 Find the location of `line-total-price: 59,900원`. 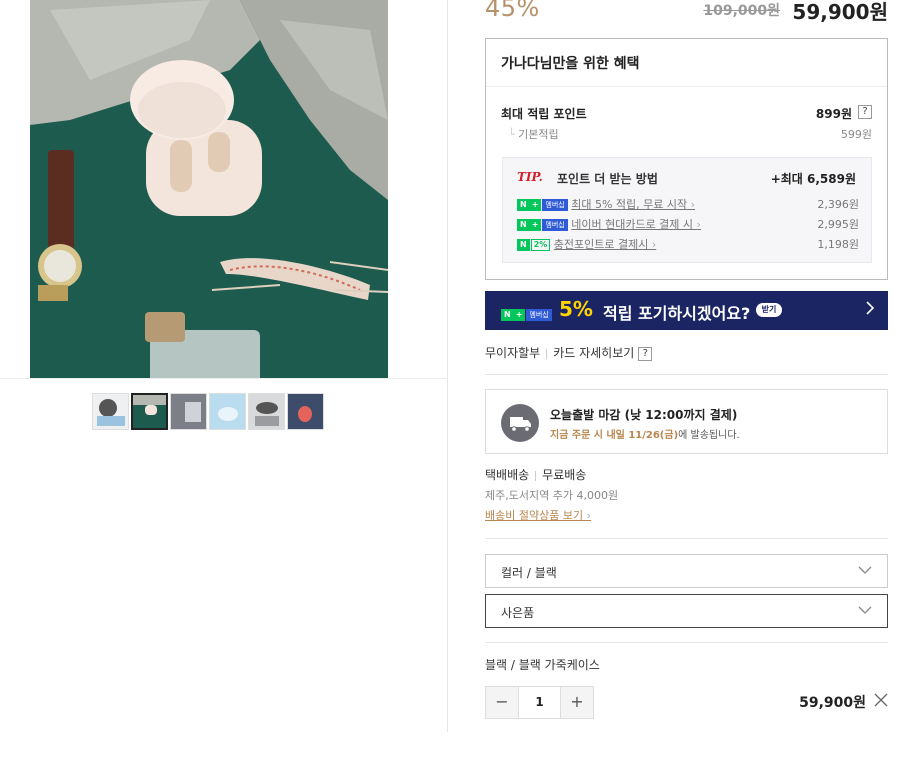

line-total-price: 59,900원 is located at coordinates (832, 703).